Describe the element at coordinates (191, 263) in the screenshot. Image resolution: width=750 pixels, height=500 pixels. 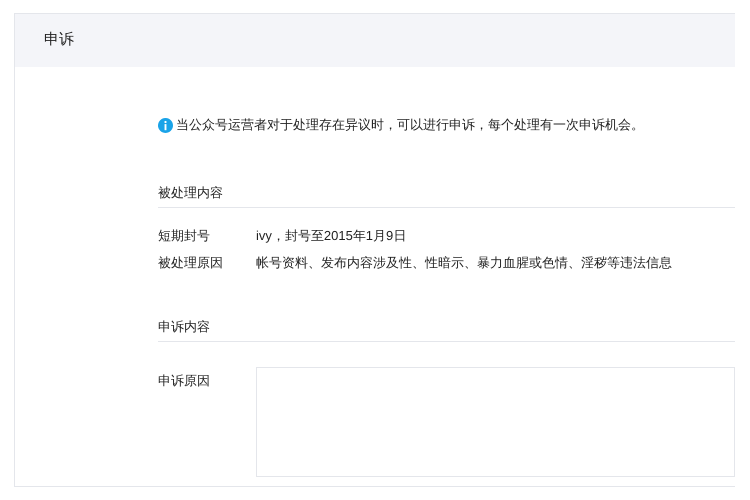
I see `field-label: 被处理原因` at that location.